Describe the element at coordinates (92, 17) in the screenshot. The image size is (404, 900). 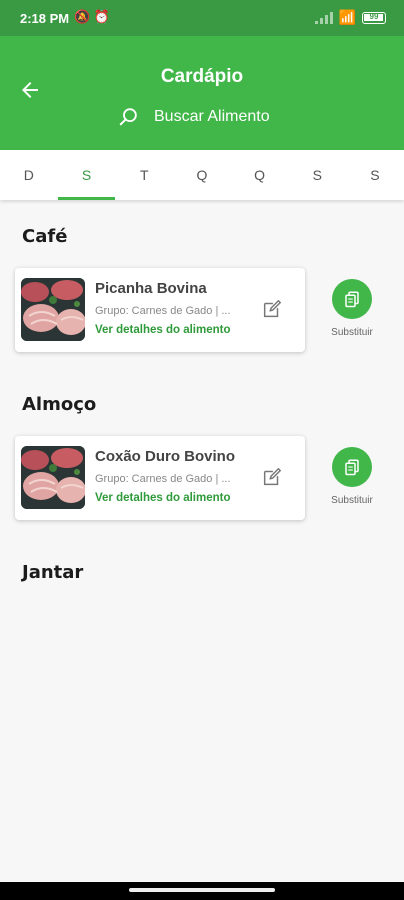
I see `status-left-icons: 🔕 ⏰` at that location.